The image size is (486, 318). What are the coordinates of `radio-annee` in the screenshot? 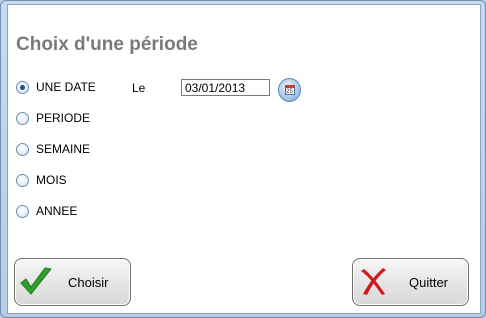 It's located at (22, 211).